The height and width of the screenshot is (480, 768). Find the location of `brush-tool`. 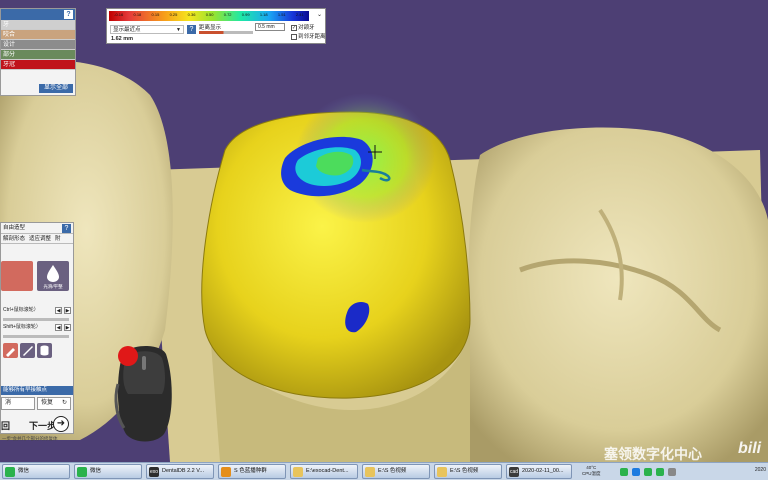

brush-tool is located at coordinates (10, 350).